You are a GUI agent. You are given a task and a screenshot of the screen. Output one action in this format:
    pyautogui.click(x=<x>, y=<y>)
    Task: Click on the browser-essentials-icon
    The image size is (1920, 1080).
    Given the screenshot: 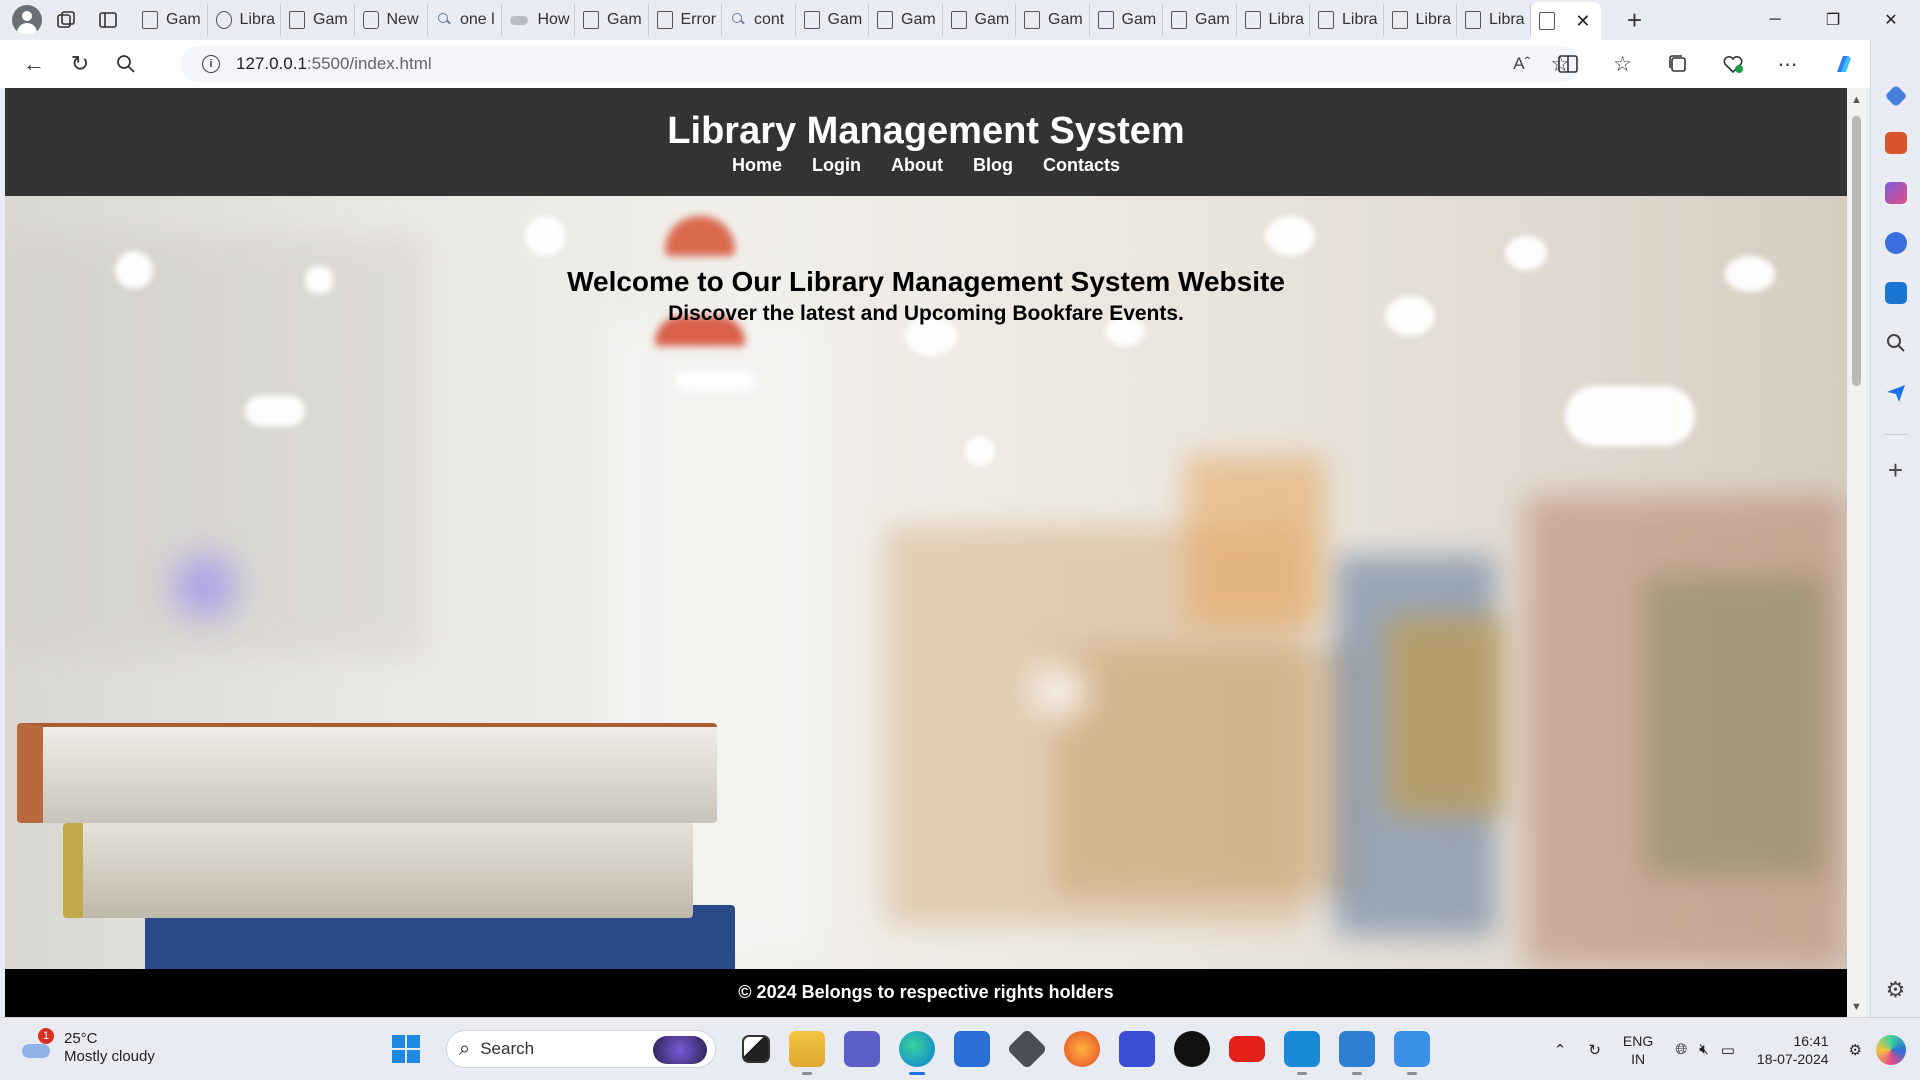 What is the action you would take?
    pyautogui.click(x=1732, y=64)
    